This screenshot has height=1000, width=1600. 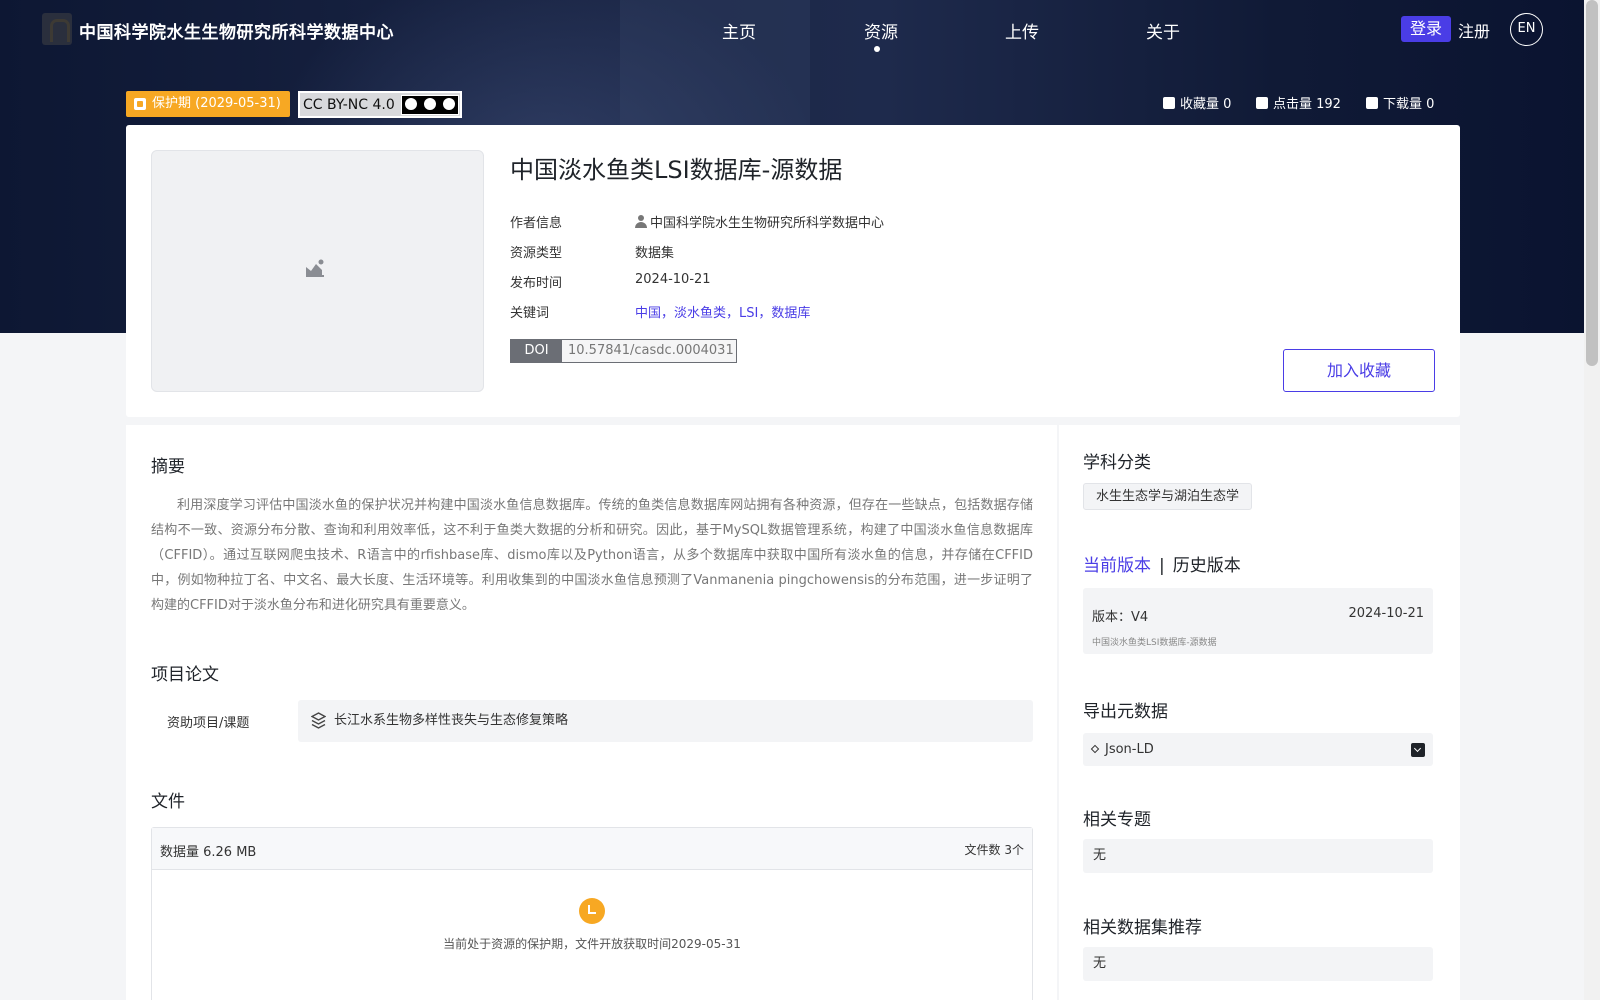 I want to click on funding-value: 长江水系生物多样性丧失与生态修复策略, so click(x=451, y=720).